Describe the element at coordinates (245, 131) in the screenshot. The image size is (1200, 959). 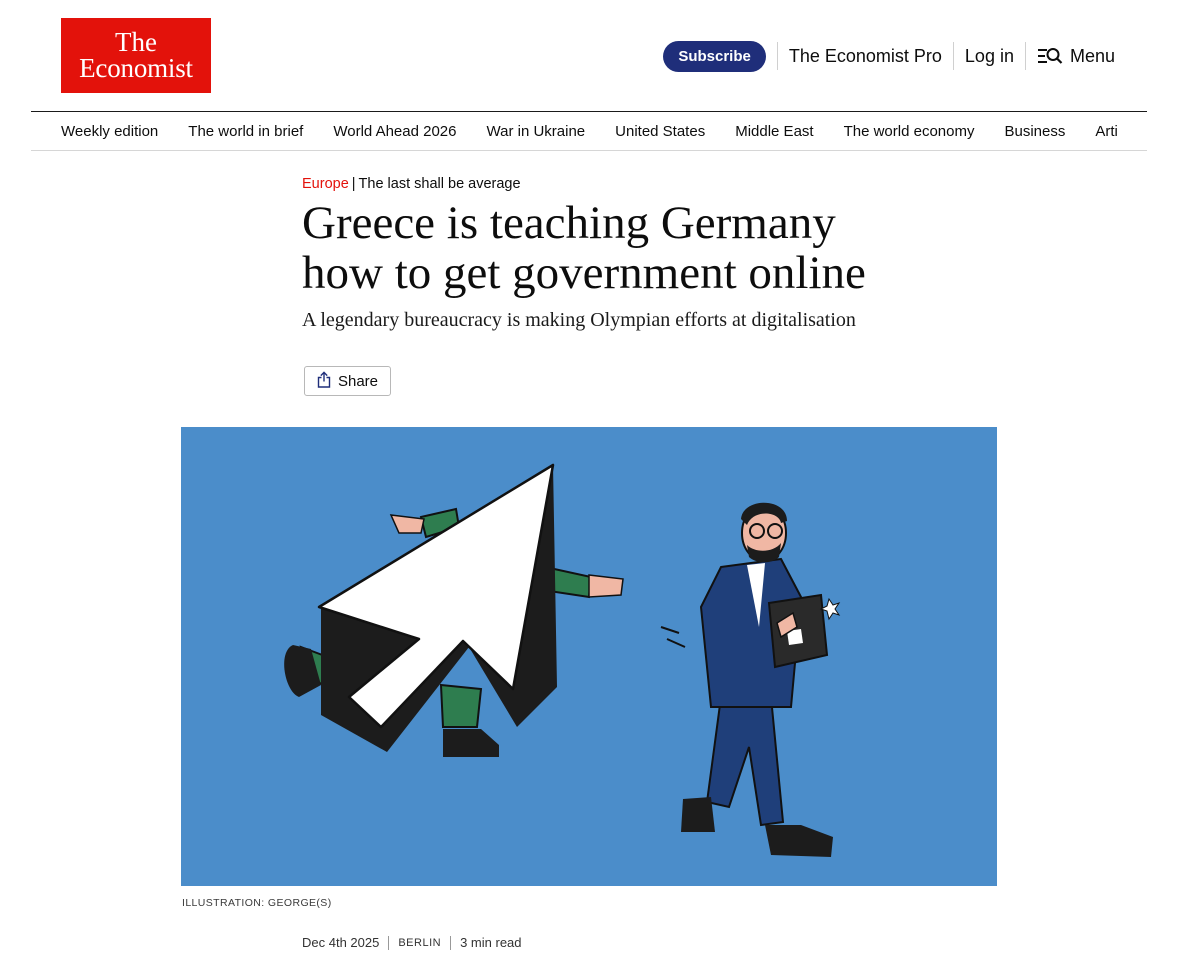
I see `nav-world-in-brief: The world in brief` at that location.